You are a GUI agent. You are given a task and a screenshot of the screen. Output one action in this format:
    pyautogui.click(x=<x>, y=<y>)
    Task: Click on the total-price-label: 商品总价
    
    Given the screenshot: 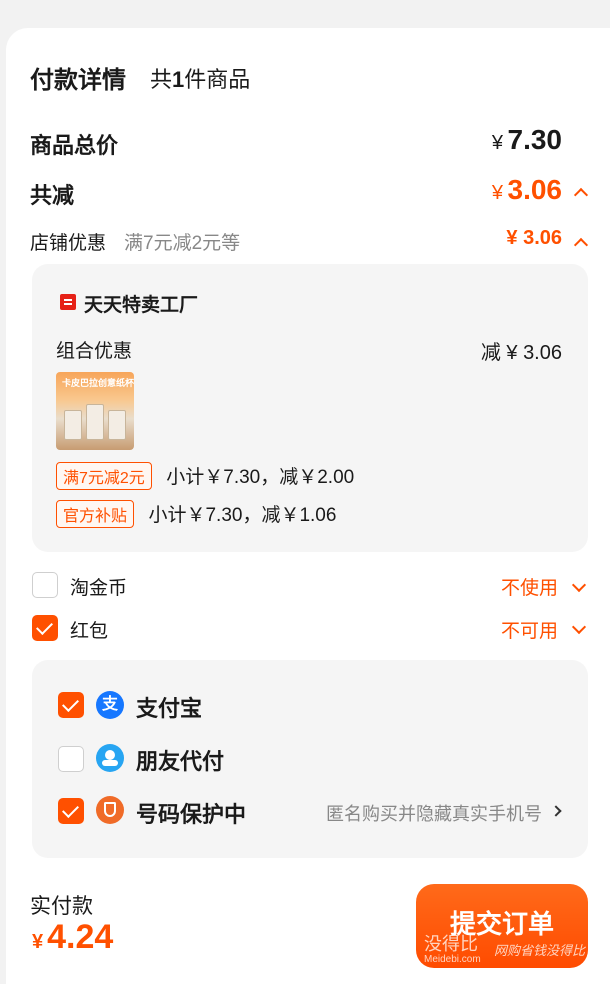 What is the action you would take?
    pyautogui.click(x=74, y=145)
    